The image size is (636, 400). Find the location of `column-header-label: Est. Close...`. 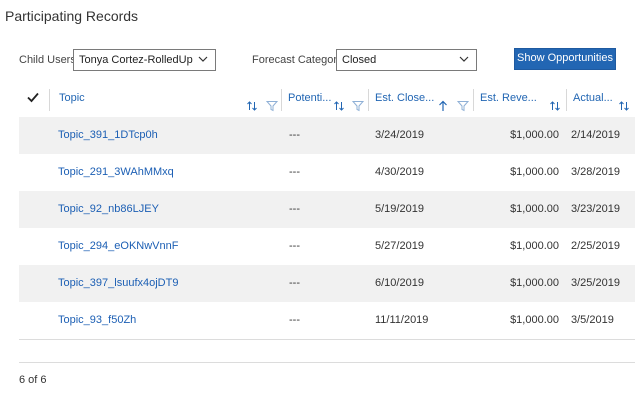

column-header-label: Est. Close... is located at coordinates (405, 98).